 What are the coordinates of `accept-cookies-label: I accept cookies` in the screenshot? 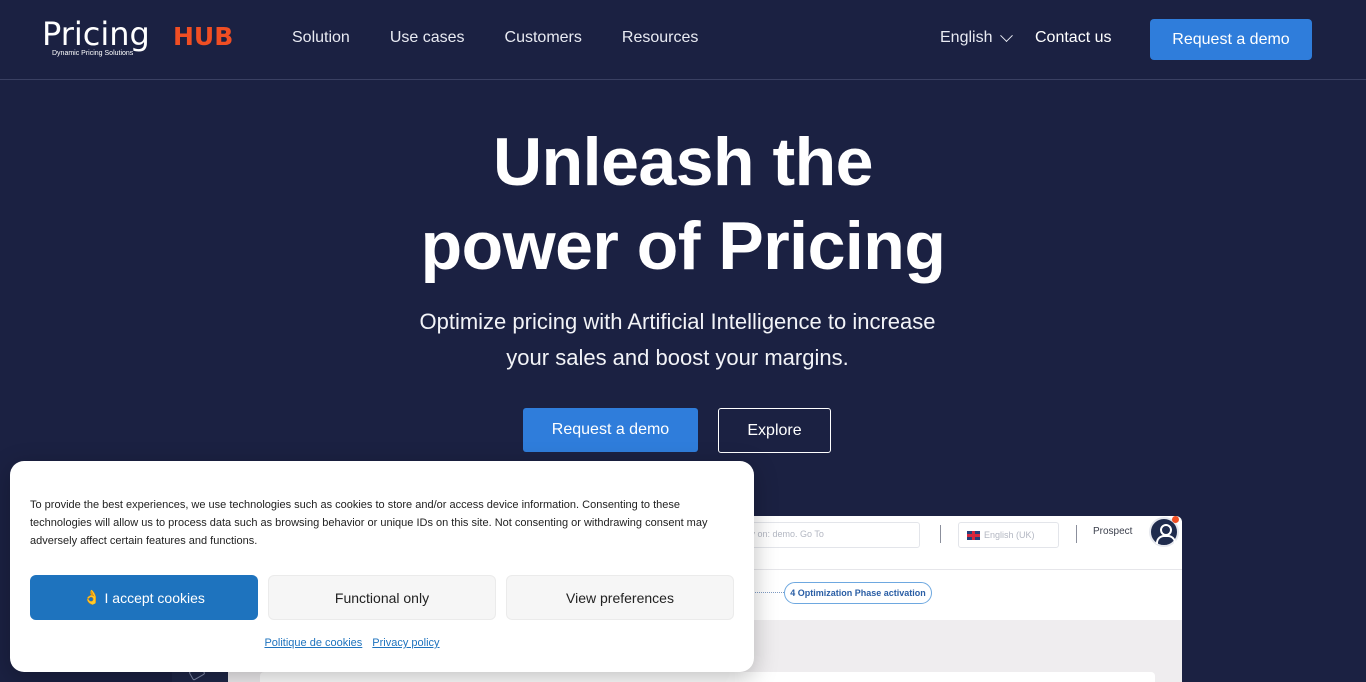 It's located at (154, 597).